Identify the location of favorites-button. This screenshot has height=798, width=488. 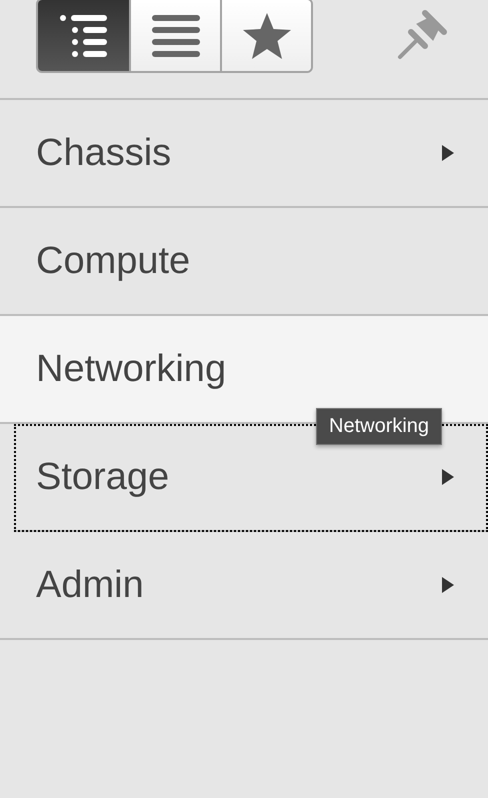
(265, 35).